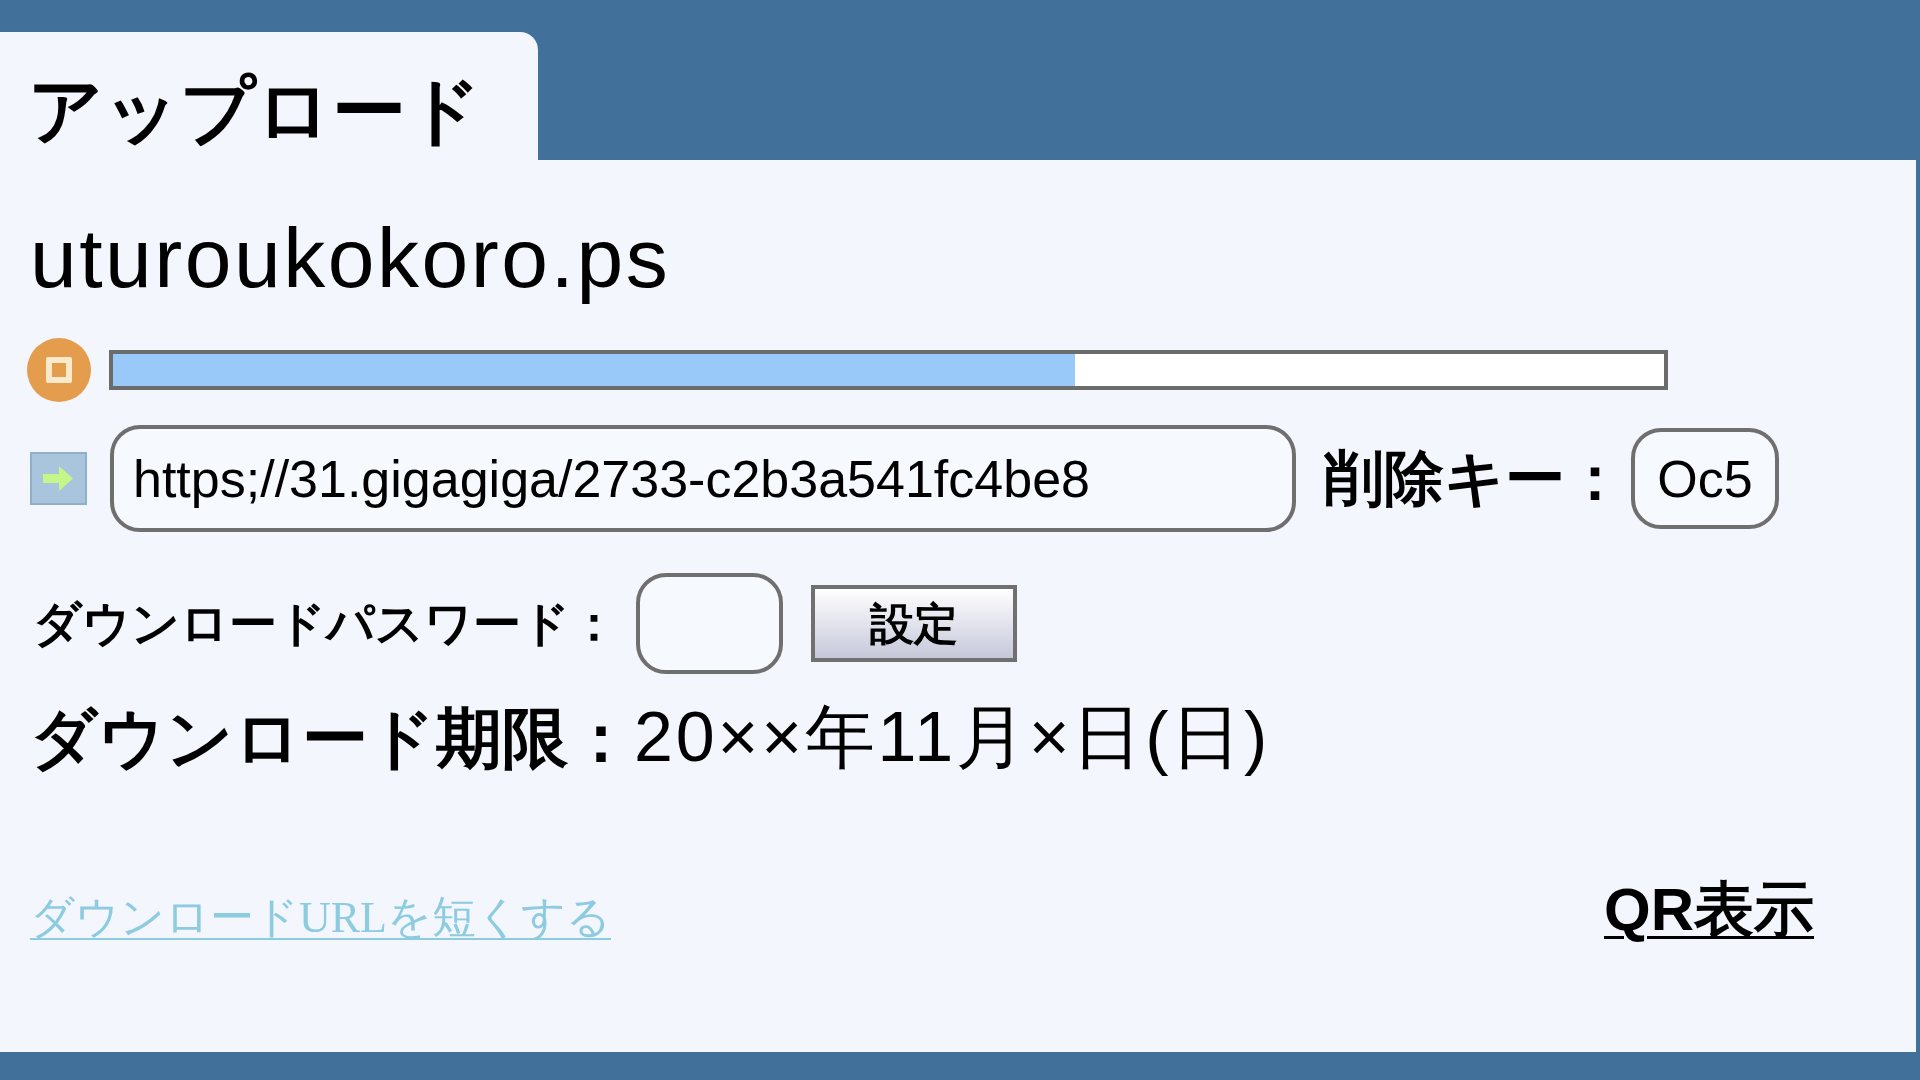 This screenshot has width=1920, height=1080. What do you see at coordinates (59, 370) in the screenshot?
I see `stop-icon` at bounding box center [59, 370].